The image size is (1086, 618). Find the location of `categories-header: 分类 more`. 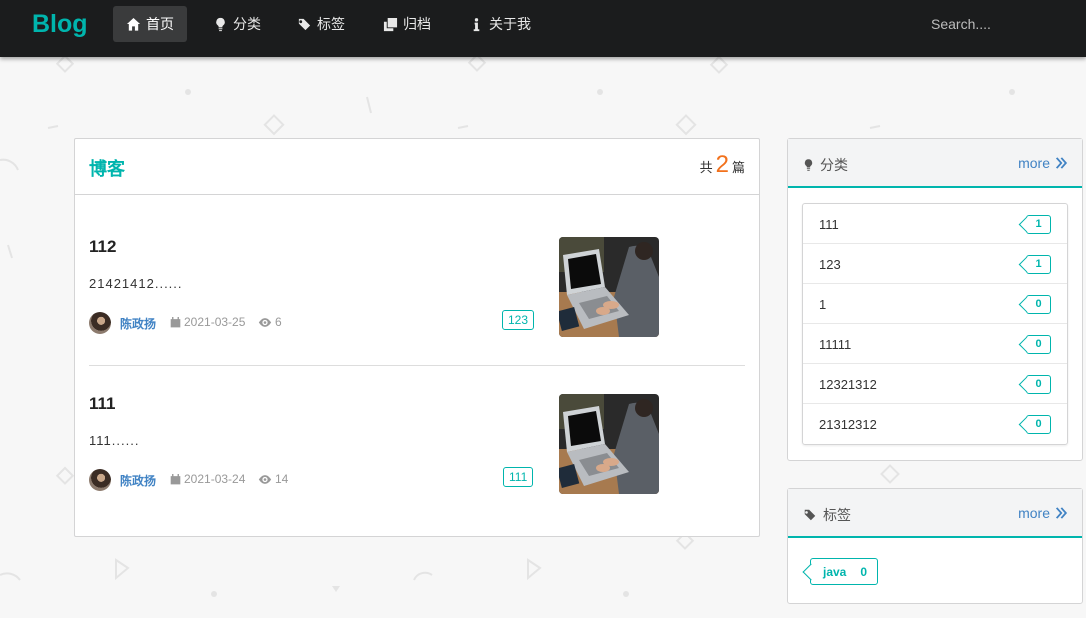

categories-header: 分类 more is located at coordinates (935, 163).